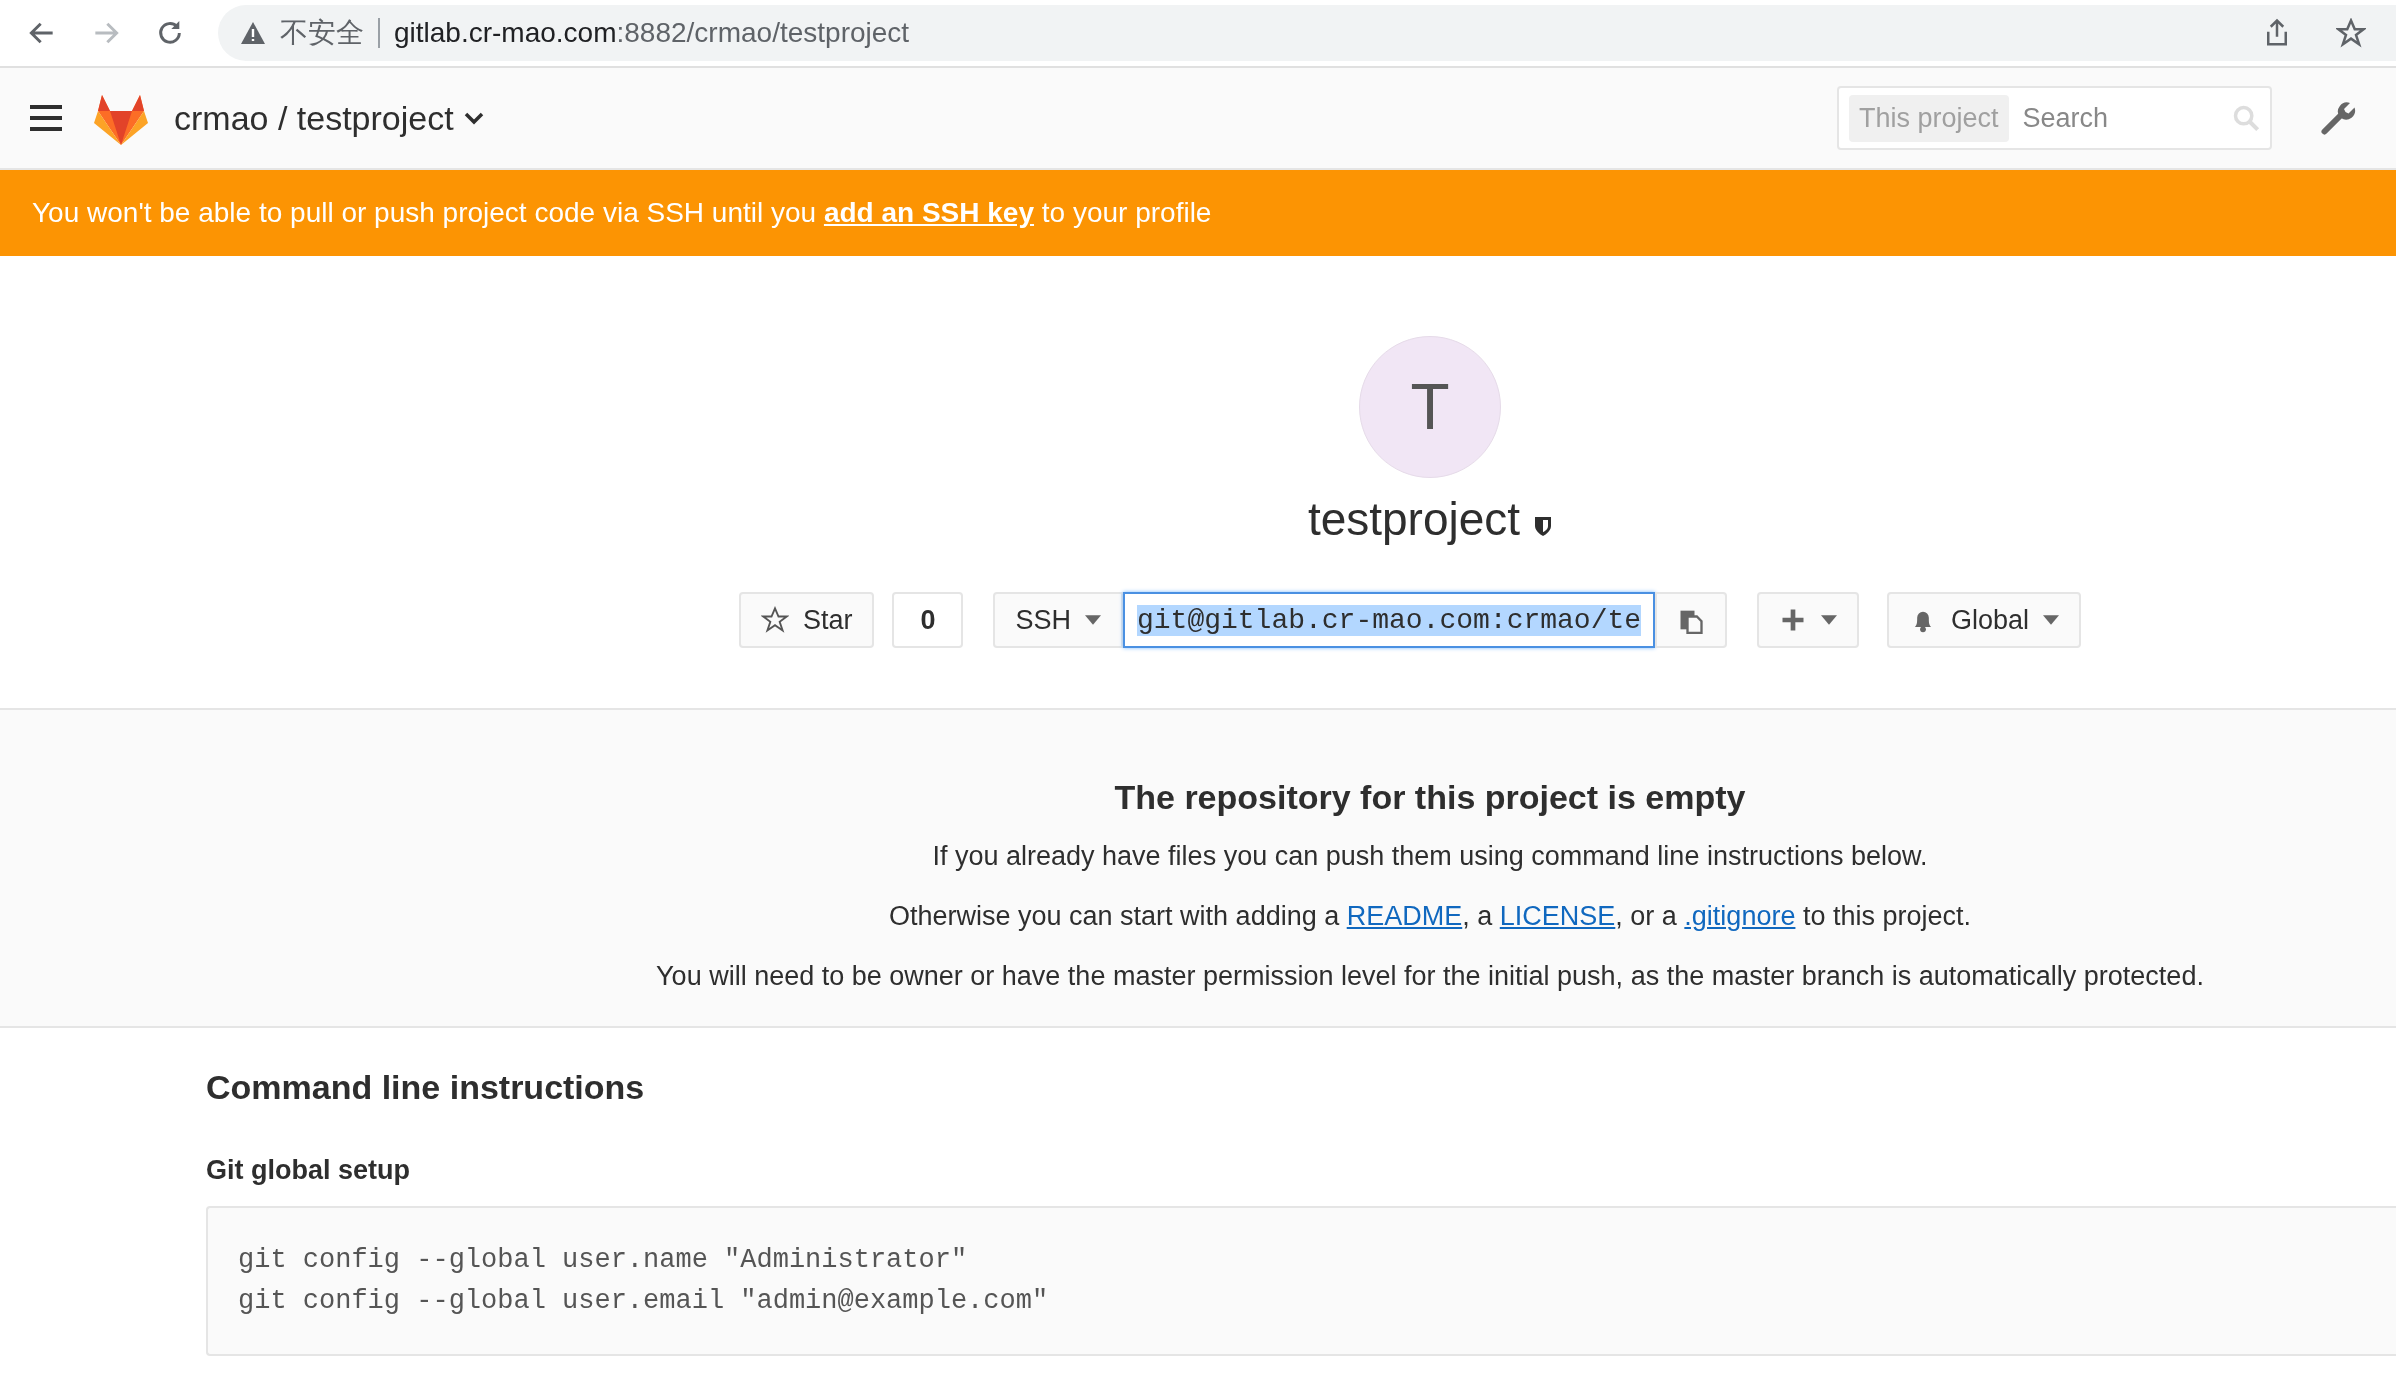 This screenshot has width=2396, height=1400. I want to click on notification-dropdown: Global, so click(1984, 620).